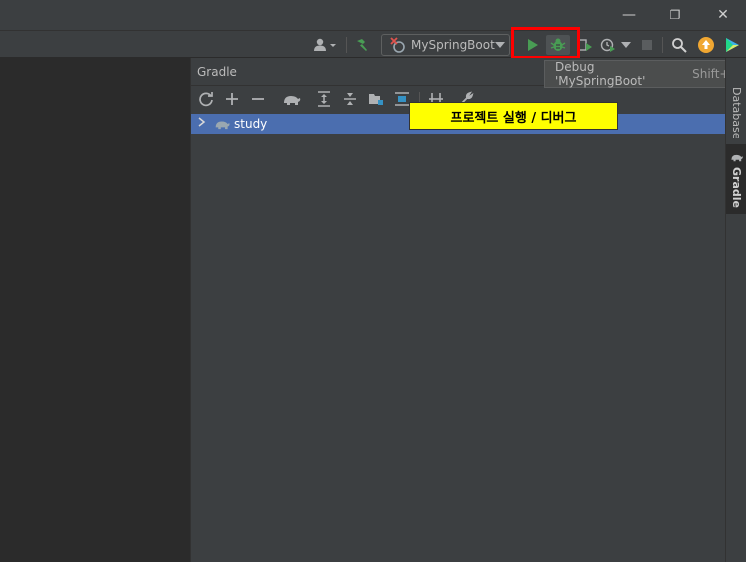  Describe the element at coordinates (251, 124) in the screenshot. I see `tree-item-label: study` at that location.